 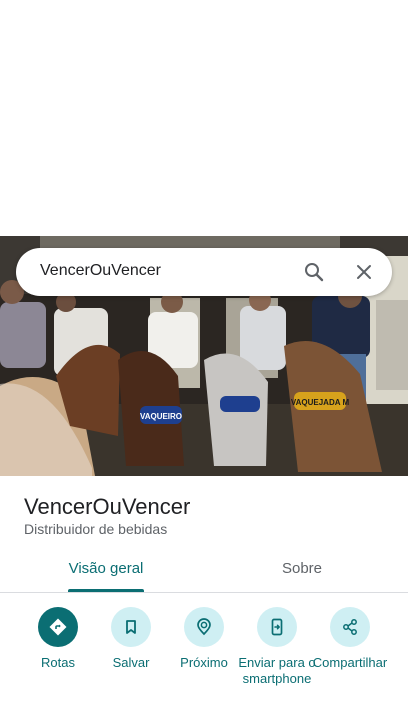 What do you see at coordinates (204, 592) in the screenshot?
I see `tabs-divider` at bounding box center [204, 592].